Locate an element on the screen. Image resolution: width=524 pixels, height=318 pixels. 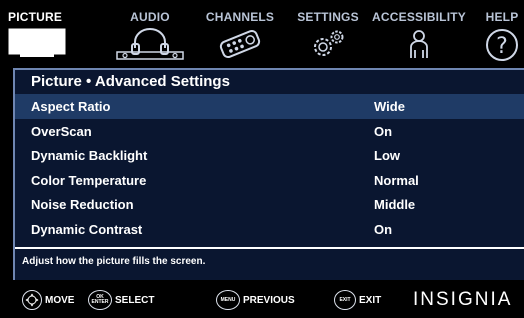
gears-icon is located at coordinates (329, 43).